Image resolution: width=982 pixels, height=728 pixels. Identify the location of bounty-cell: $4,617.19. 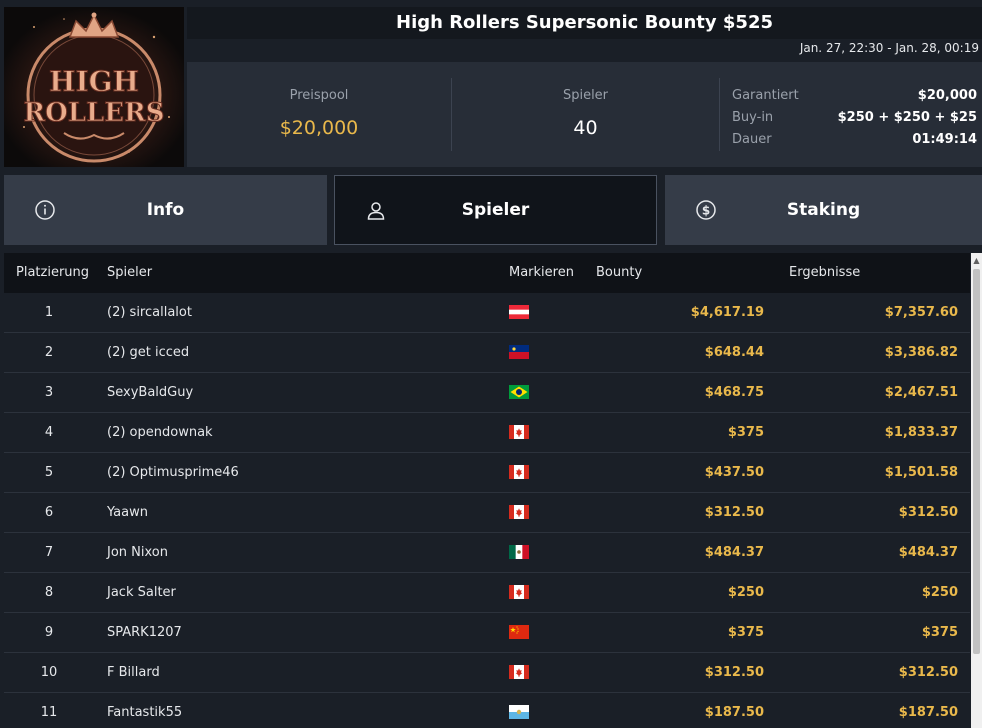
(727, 312).